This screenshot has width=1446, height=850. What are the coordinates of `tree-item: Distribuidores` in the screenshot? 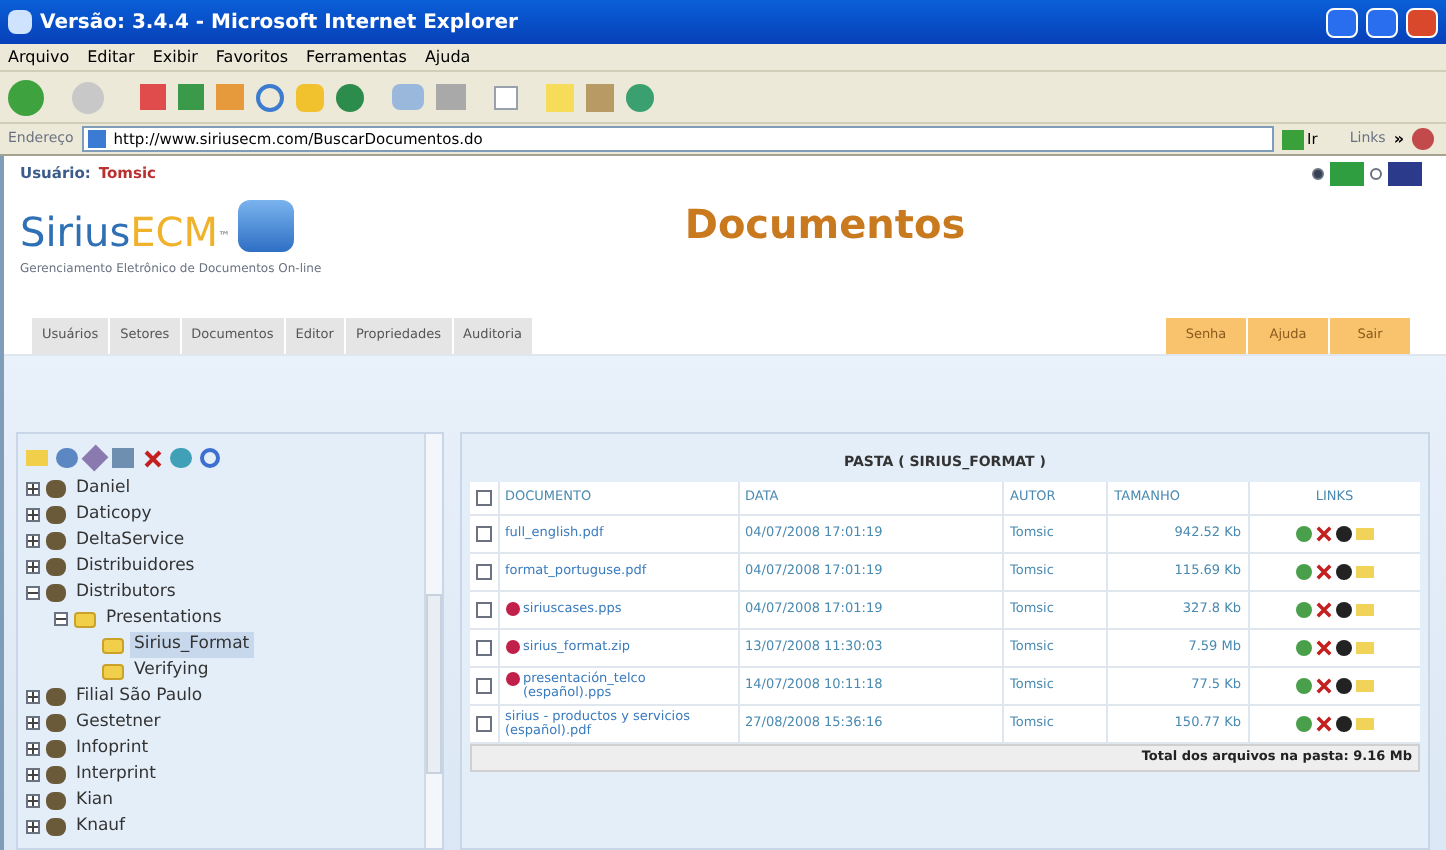 It's located at (135, 567).